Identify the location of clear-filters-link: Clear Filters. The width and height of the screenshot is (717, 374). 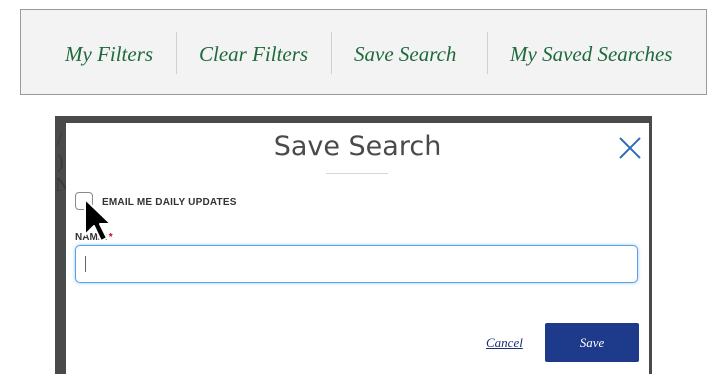
(253, 53).